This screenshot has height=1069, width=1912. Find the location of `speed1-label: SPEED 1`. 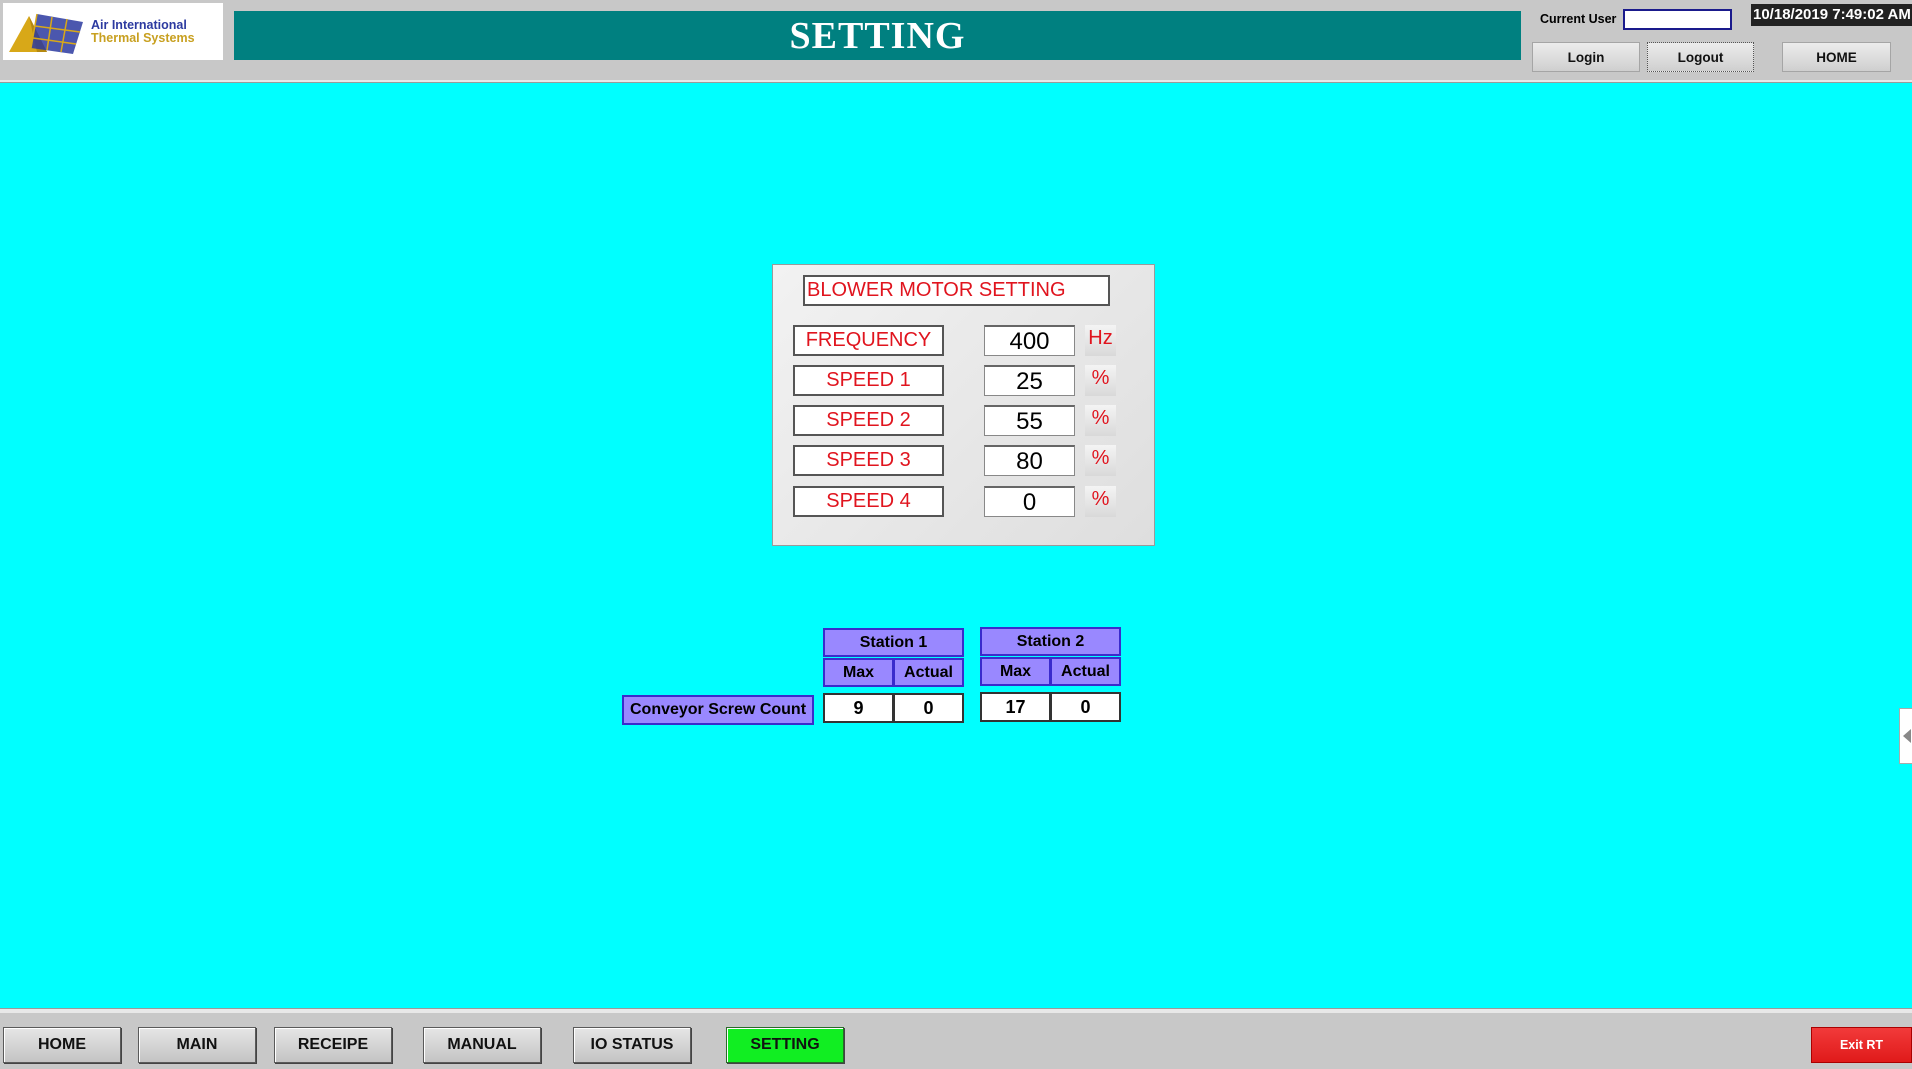

speed1-label: SPEED 1 is located at coordinates (868, 380).